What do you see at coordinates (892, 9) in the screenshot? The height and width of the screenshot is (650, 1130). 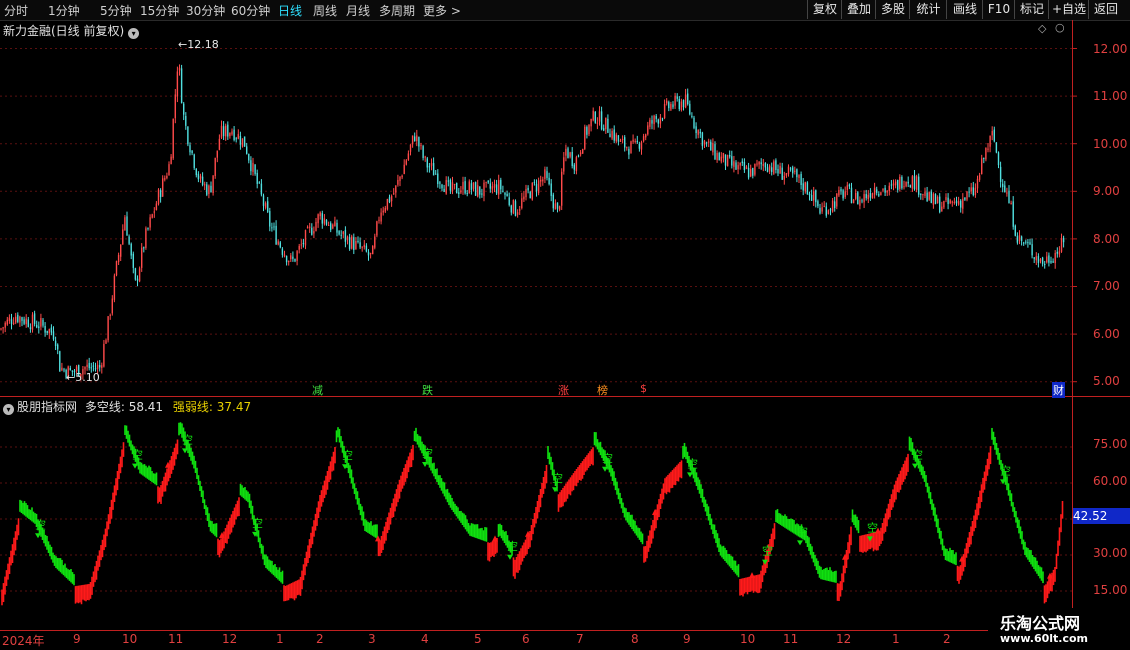 I see `multi-stock-button: 多股` at bounding box center [892, 9].